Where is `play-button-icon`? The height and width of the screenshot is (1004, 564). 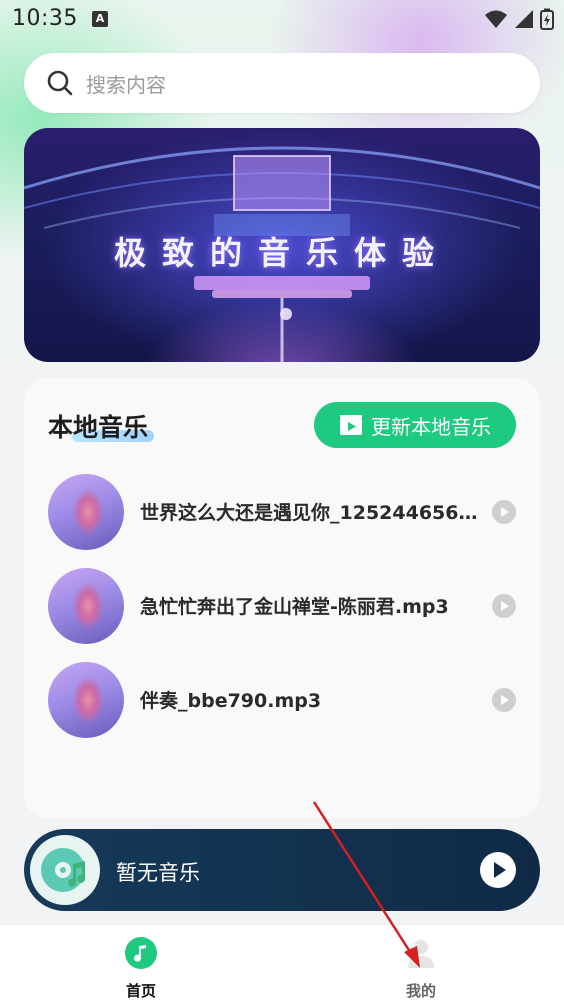 play-button-icon is located at coordinates (498, 870).